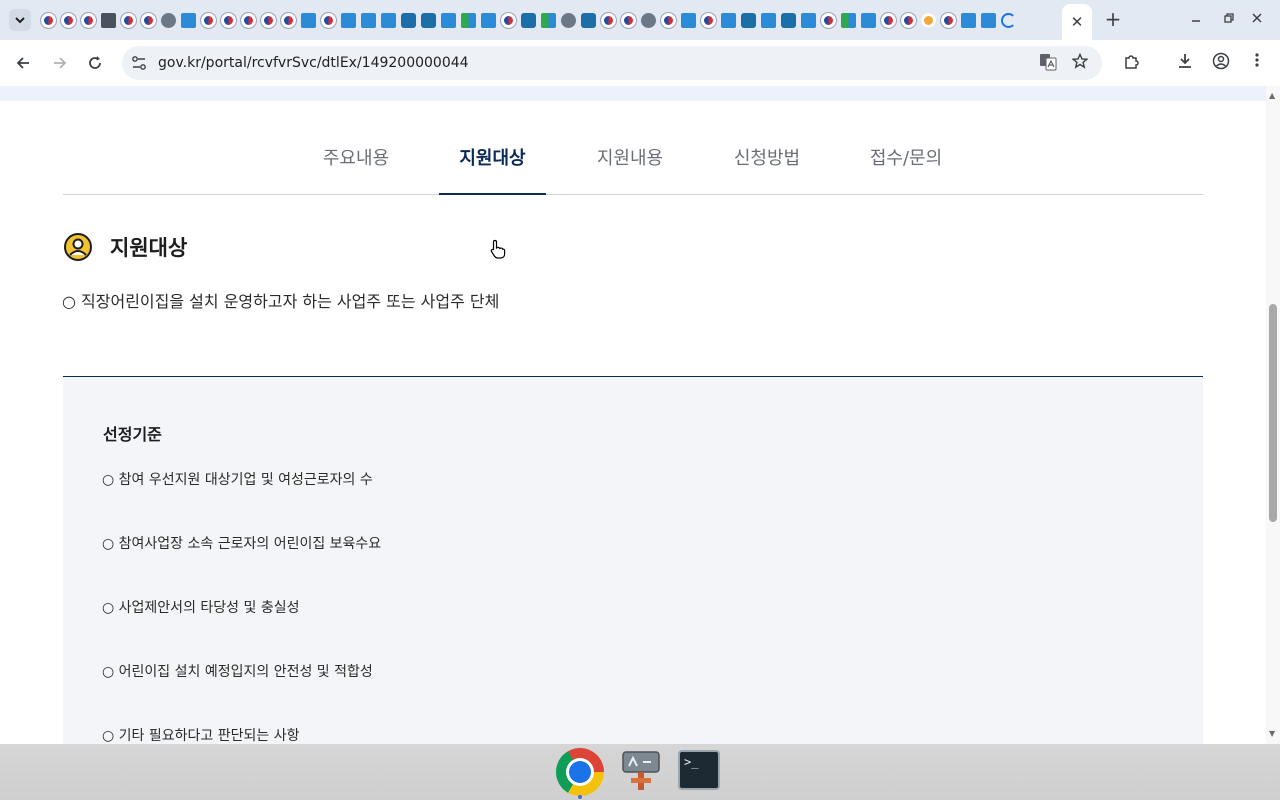 The height and width of the screenshot is (800, 1280). Describe the element at coordinates (1273, 734) in the screenshot. I see `scroll-down-arrow-icon: ▼` at that location.